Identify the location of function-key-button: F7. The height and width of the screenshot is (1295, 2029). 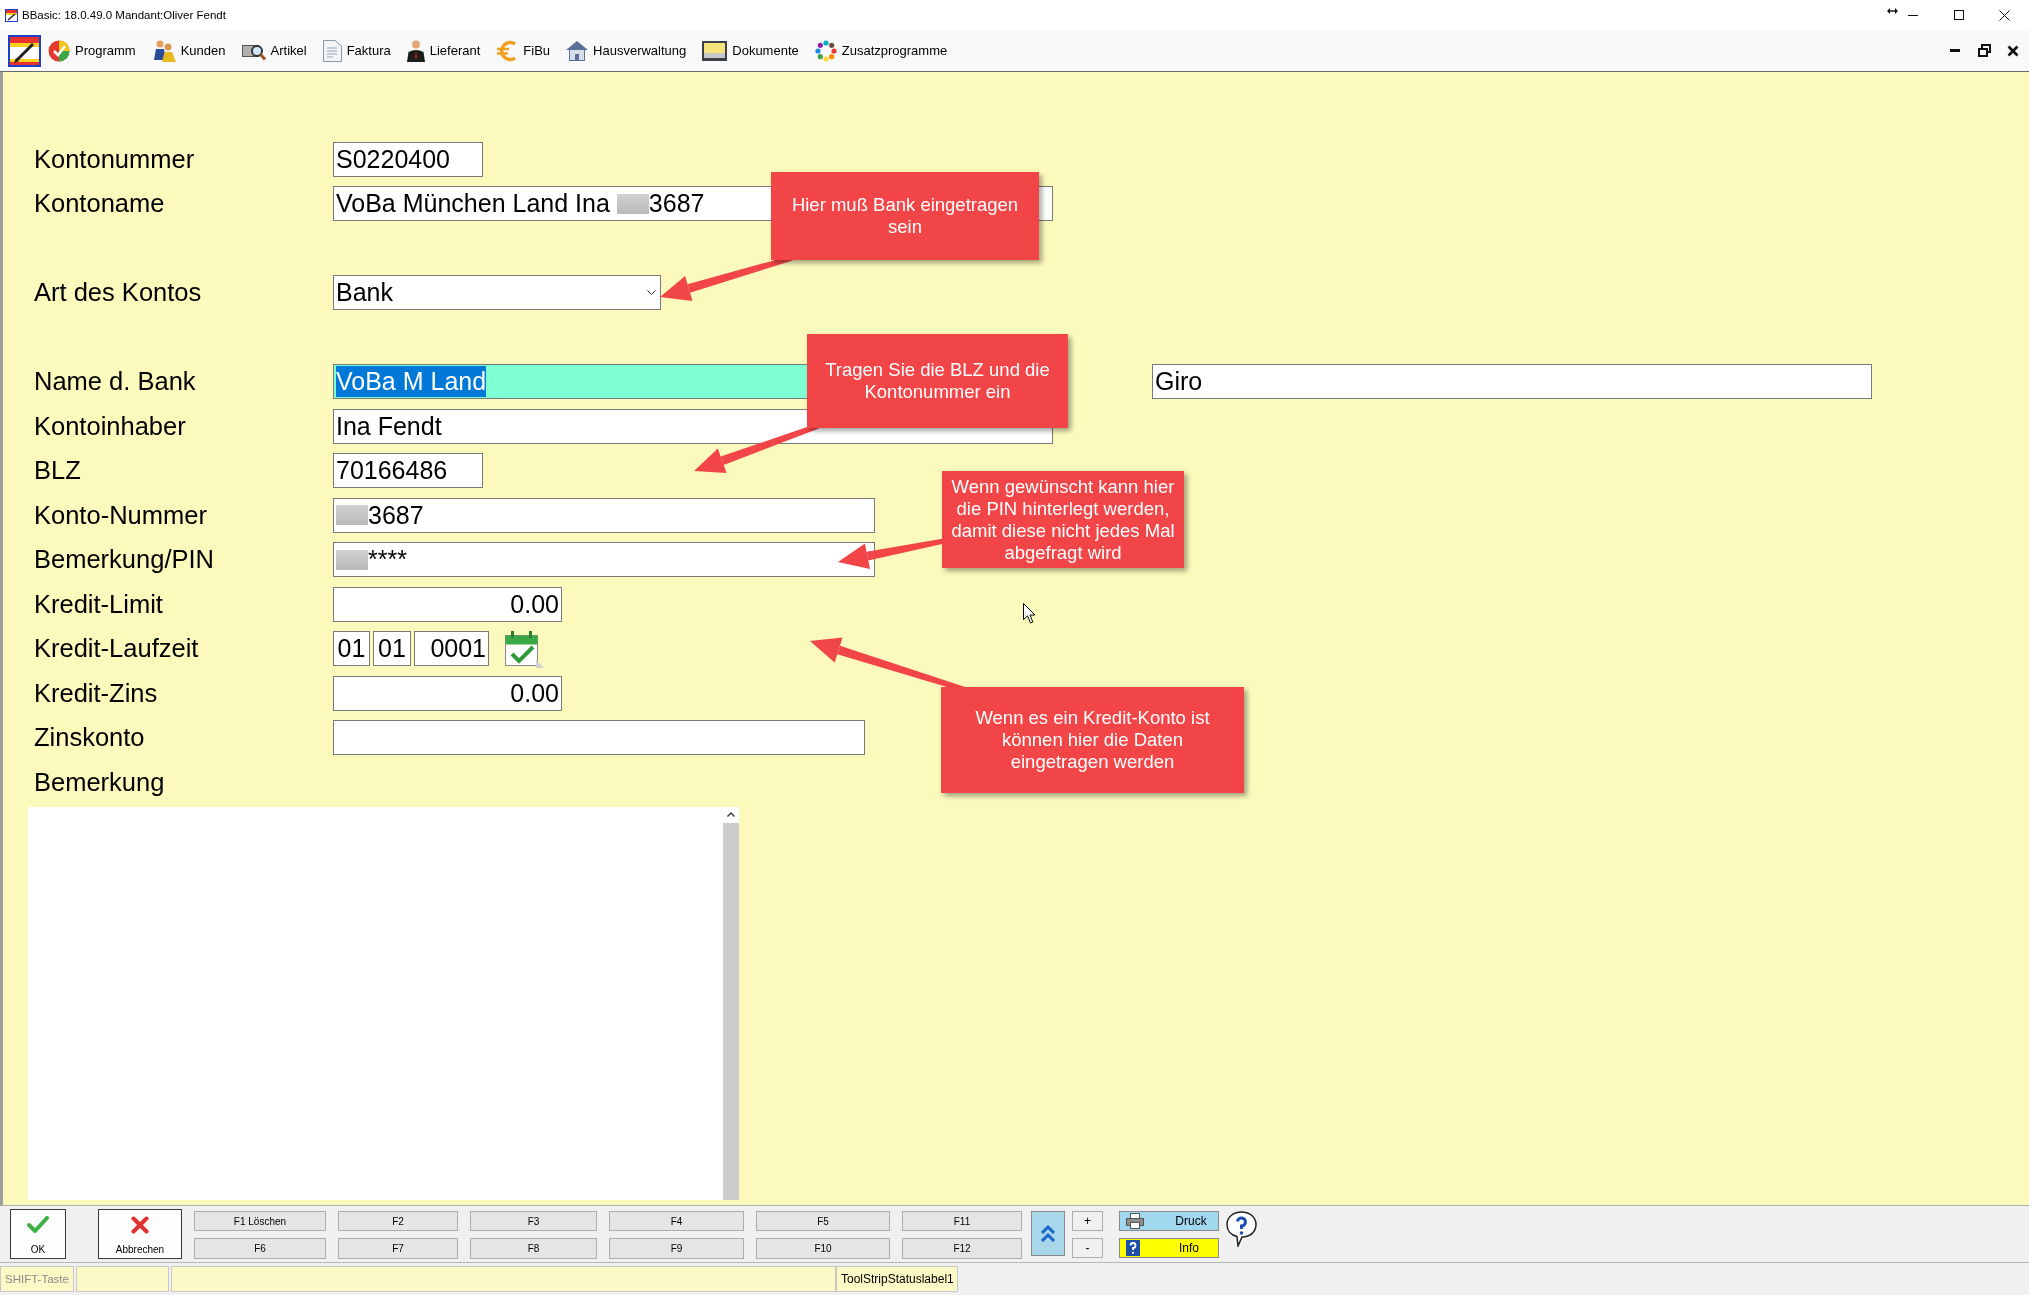
(398, 1248).